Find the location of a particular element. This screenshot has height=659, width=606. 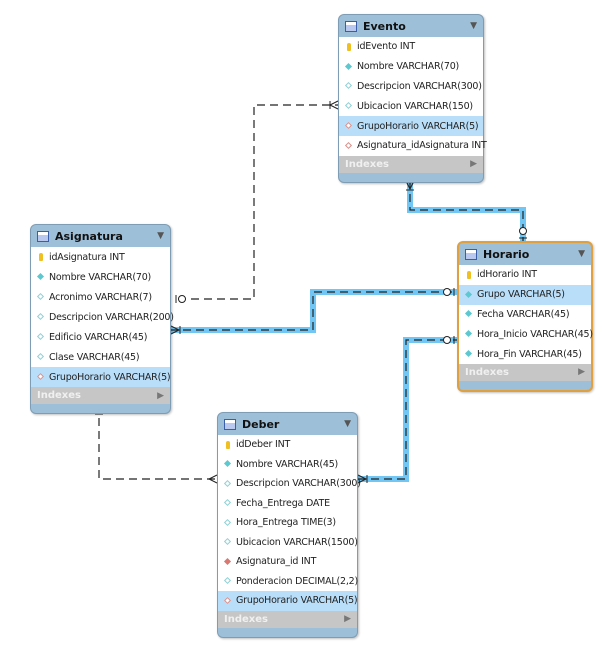

column-row: idEvento INT is located at coordinates (411, 47).